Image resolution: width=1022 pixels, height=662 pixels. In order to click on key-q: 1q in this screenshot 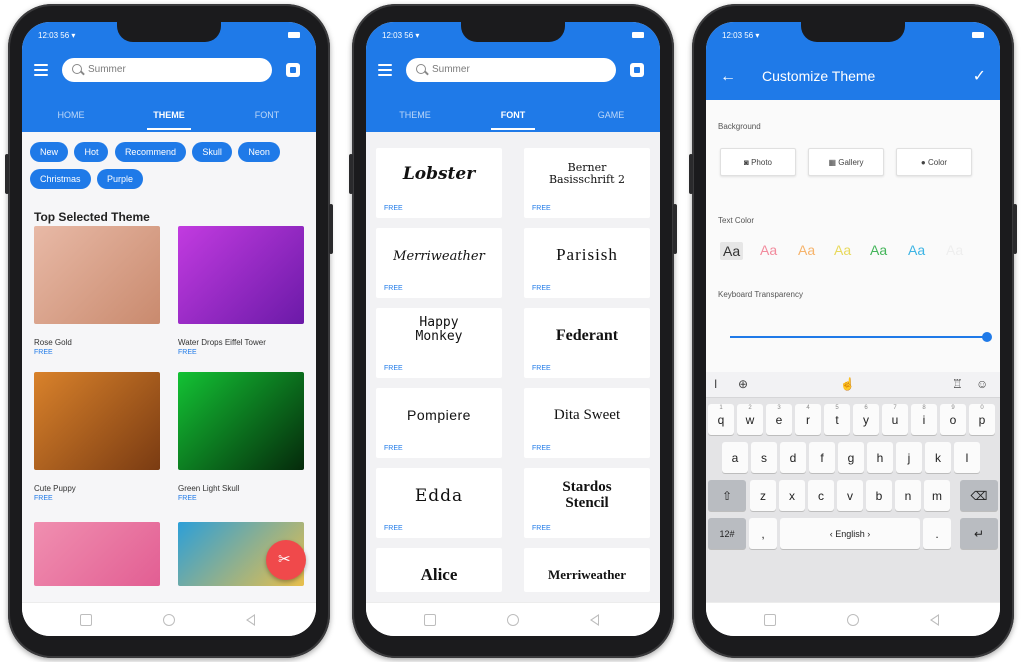, I will do `click(721, 419)`.